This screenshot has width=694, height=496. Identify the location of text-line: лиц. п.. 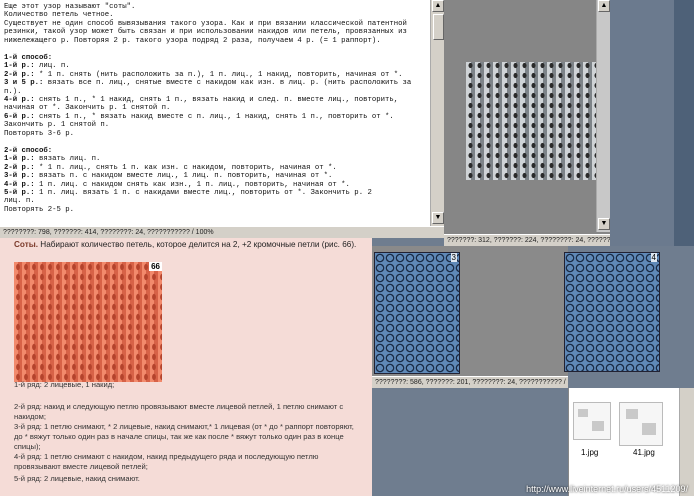
(19, 201).